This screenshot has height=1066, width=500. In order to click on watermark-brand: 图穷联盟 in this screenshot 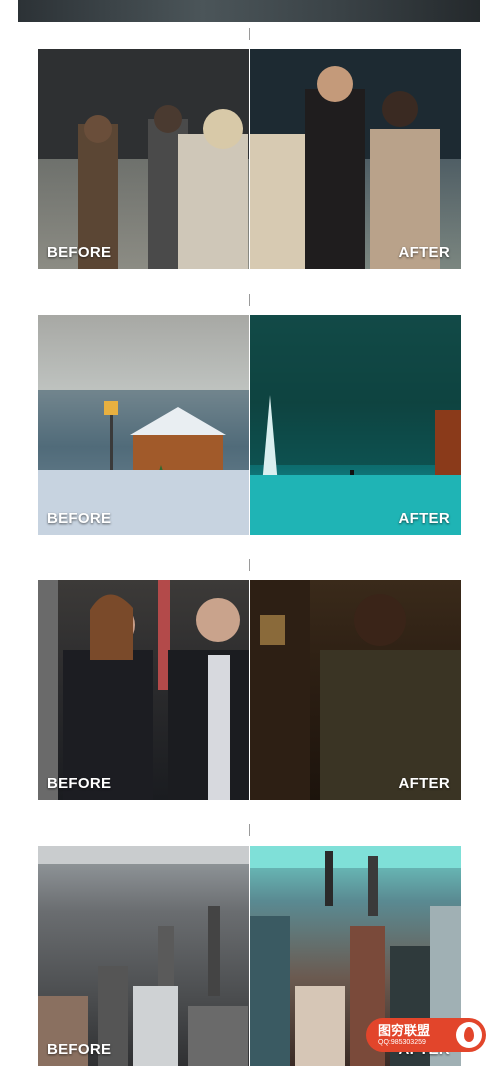, I will do `click(404, 1030)`.